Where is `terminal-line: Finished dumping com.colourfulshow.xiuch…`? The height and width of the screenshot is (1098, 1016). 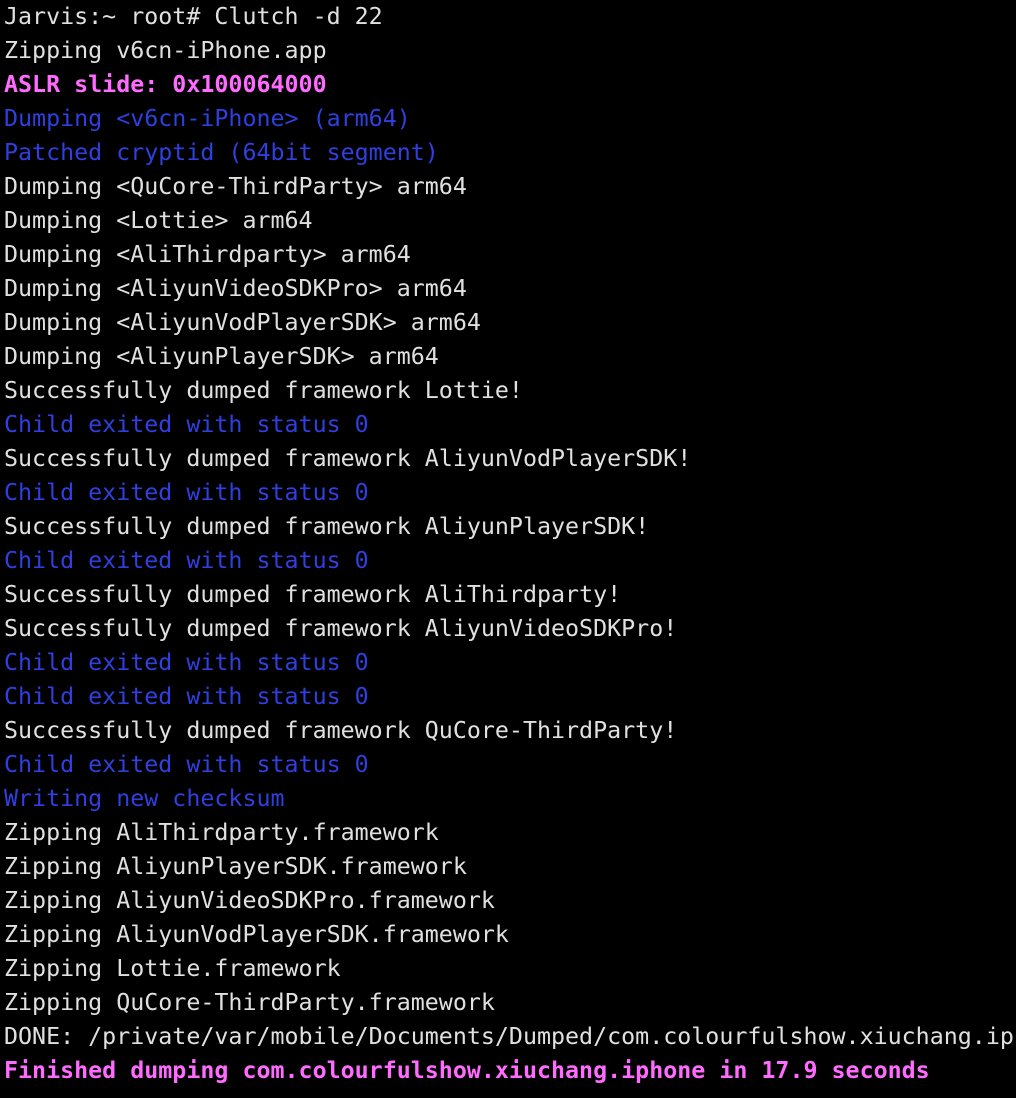
terminal-line: Finished dumping com.colourfulshow.xiuch… is located at coordinates (467, 1070).